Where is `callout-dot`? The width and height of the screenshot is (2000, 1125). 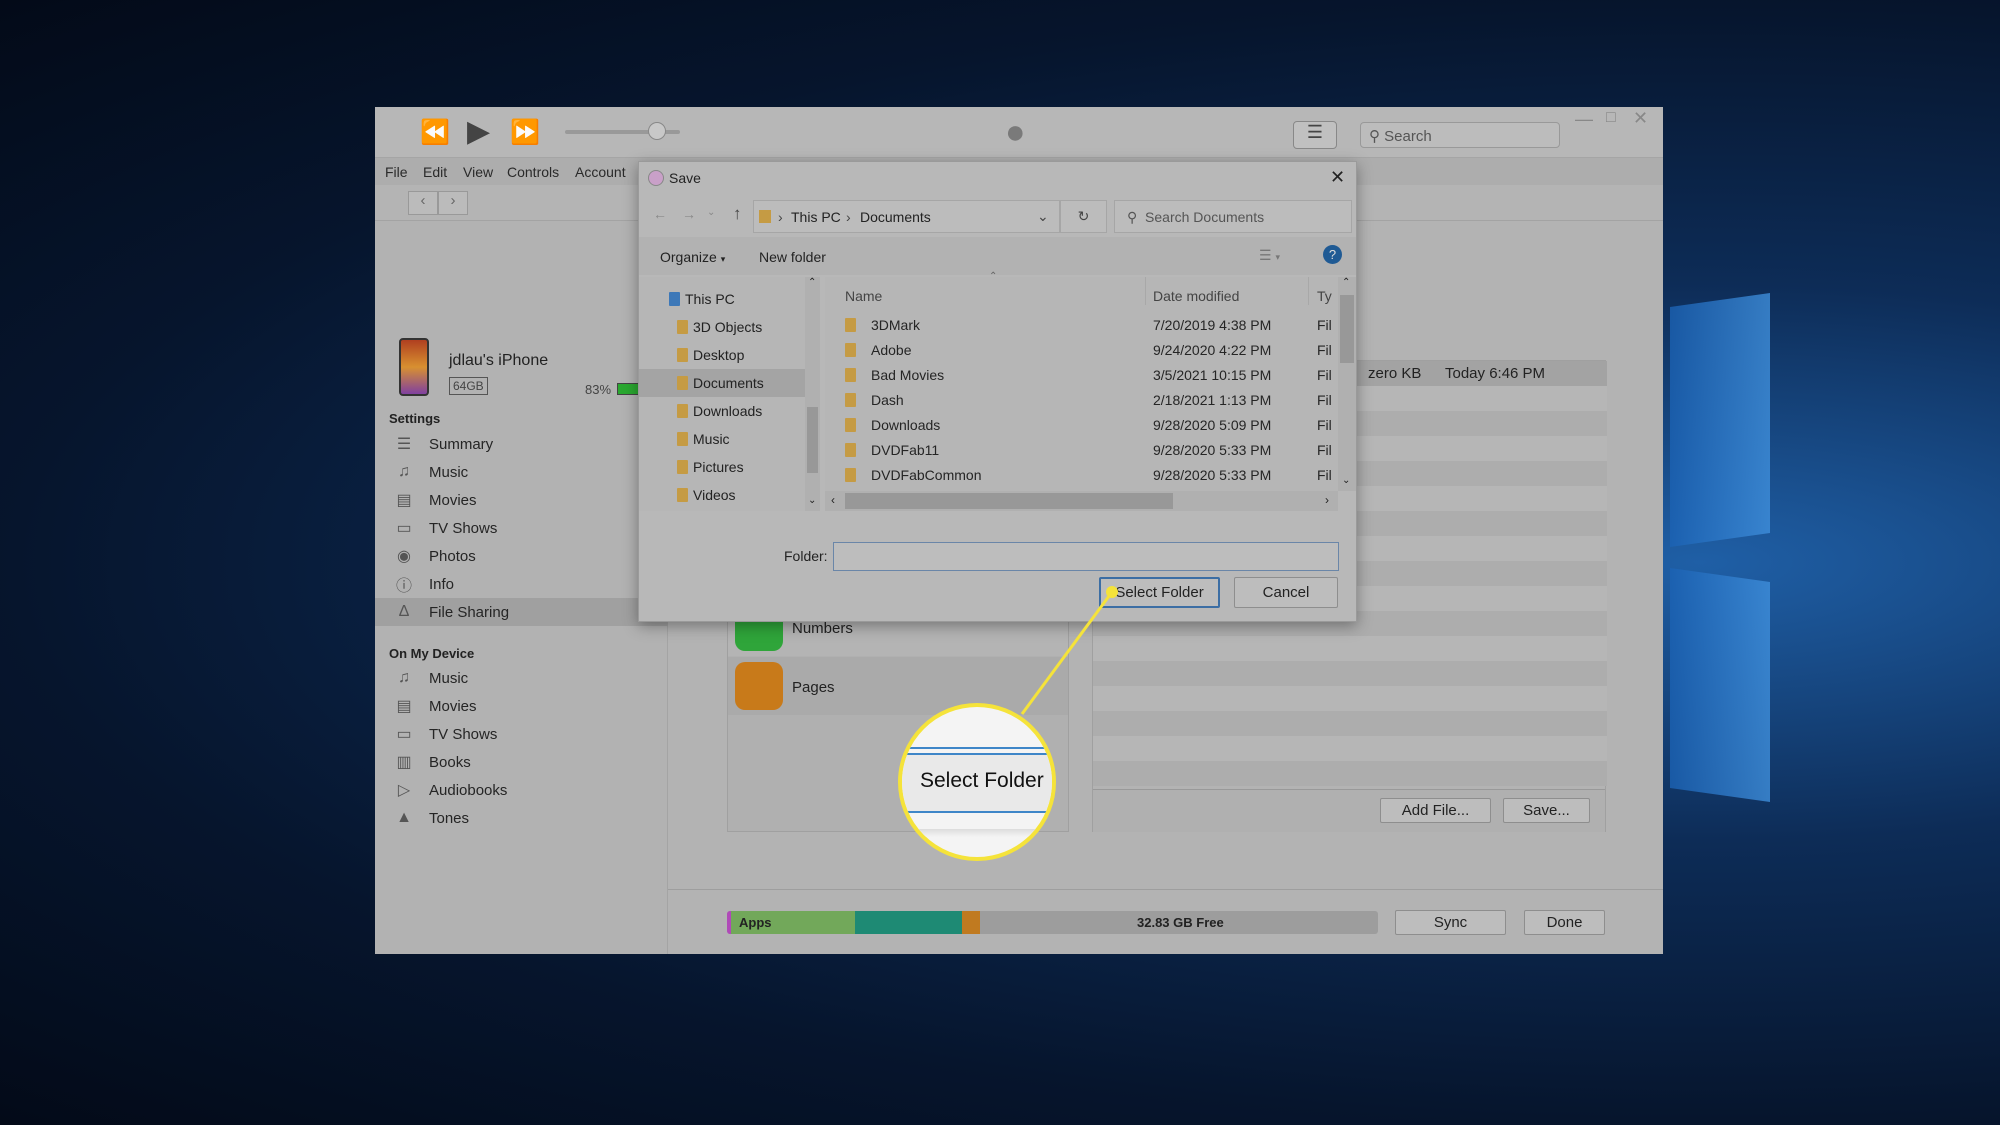
callout-dot is located at coordinates (1112, 592).